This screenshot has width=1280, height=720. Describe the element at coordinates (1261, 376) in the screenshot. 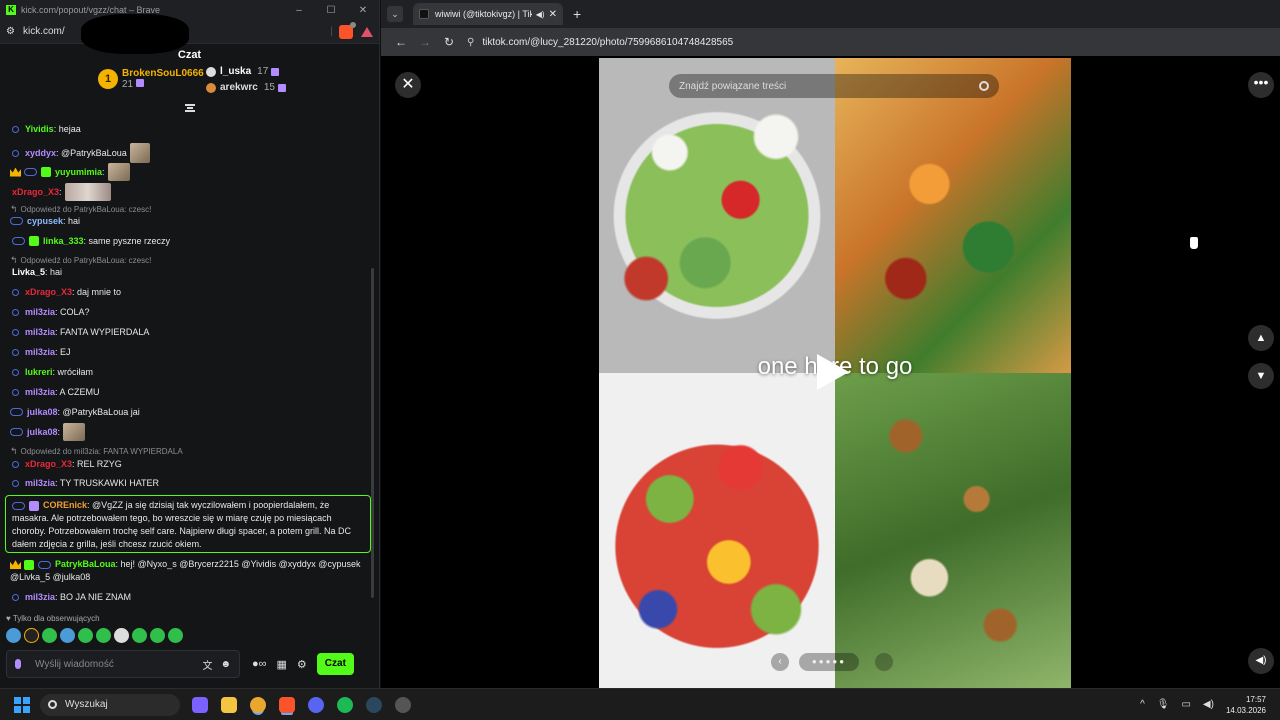

I see `chevron-down-icon: ▼` at that location.